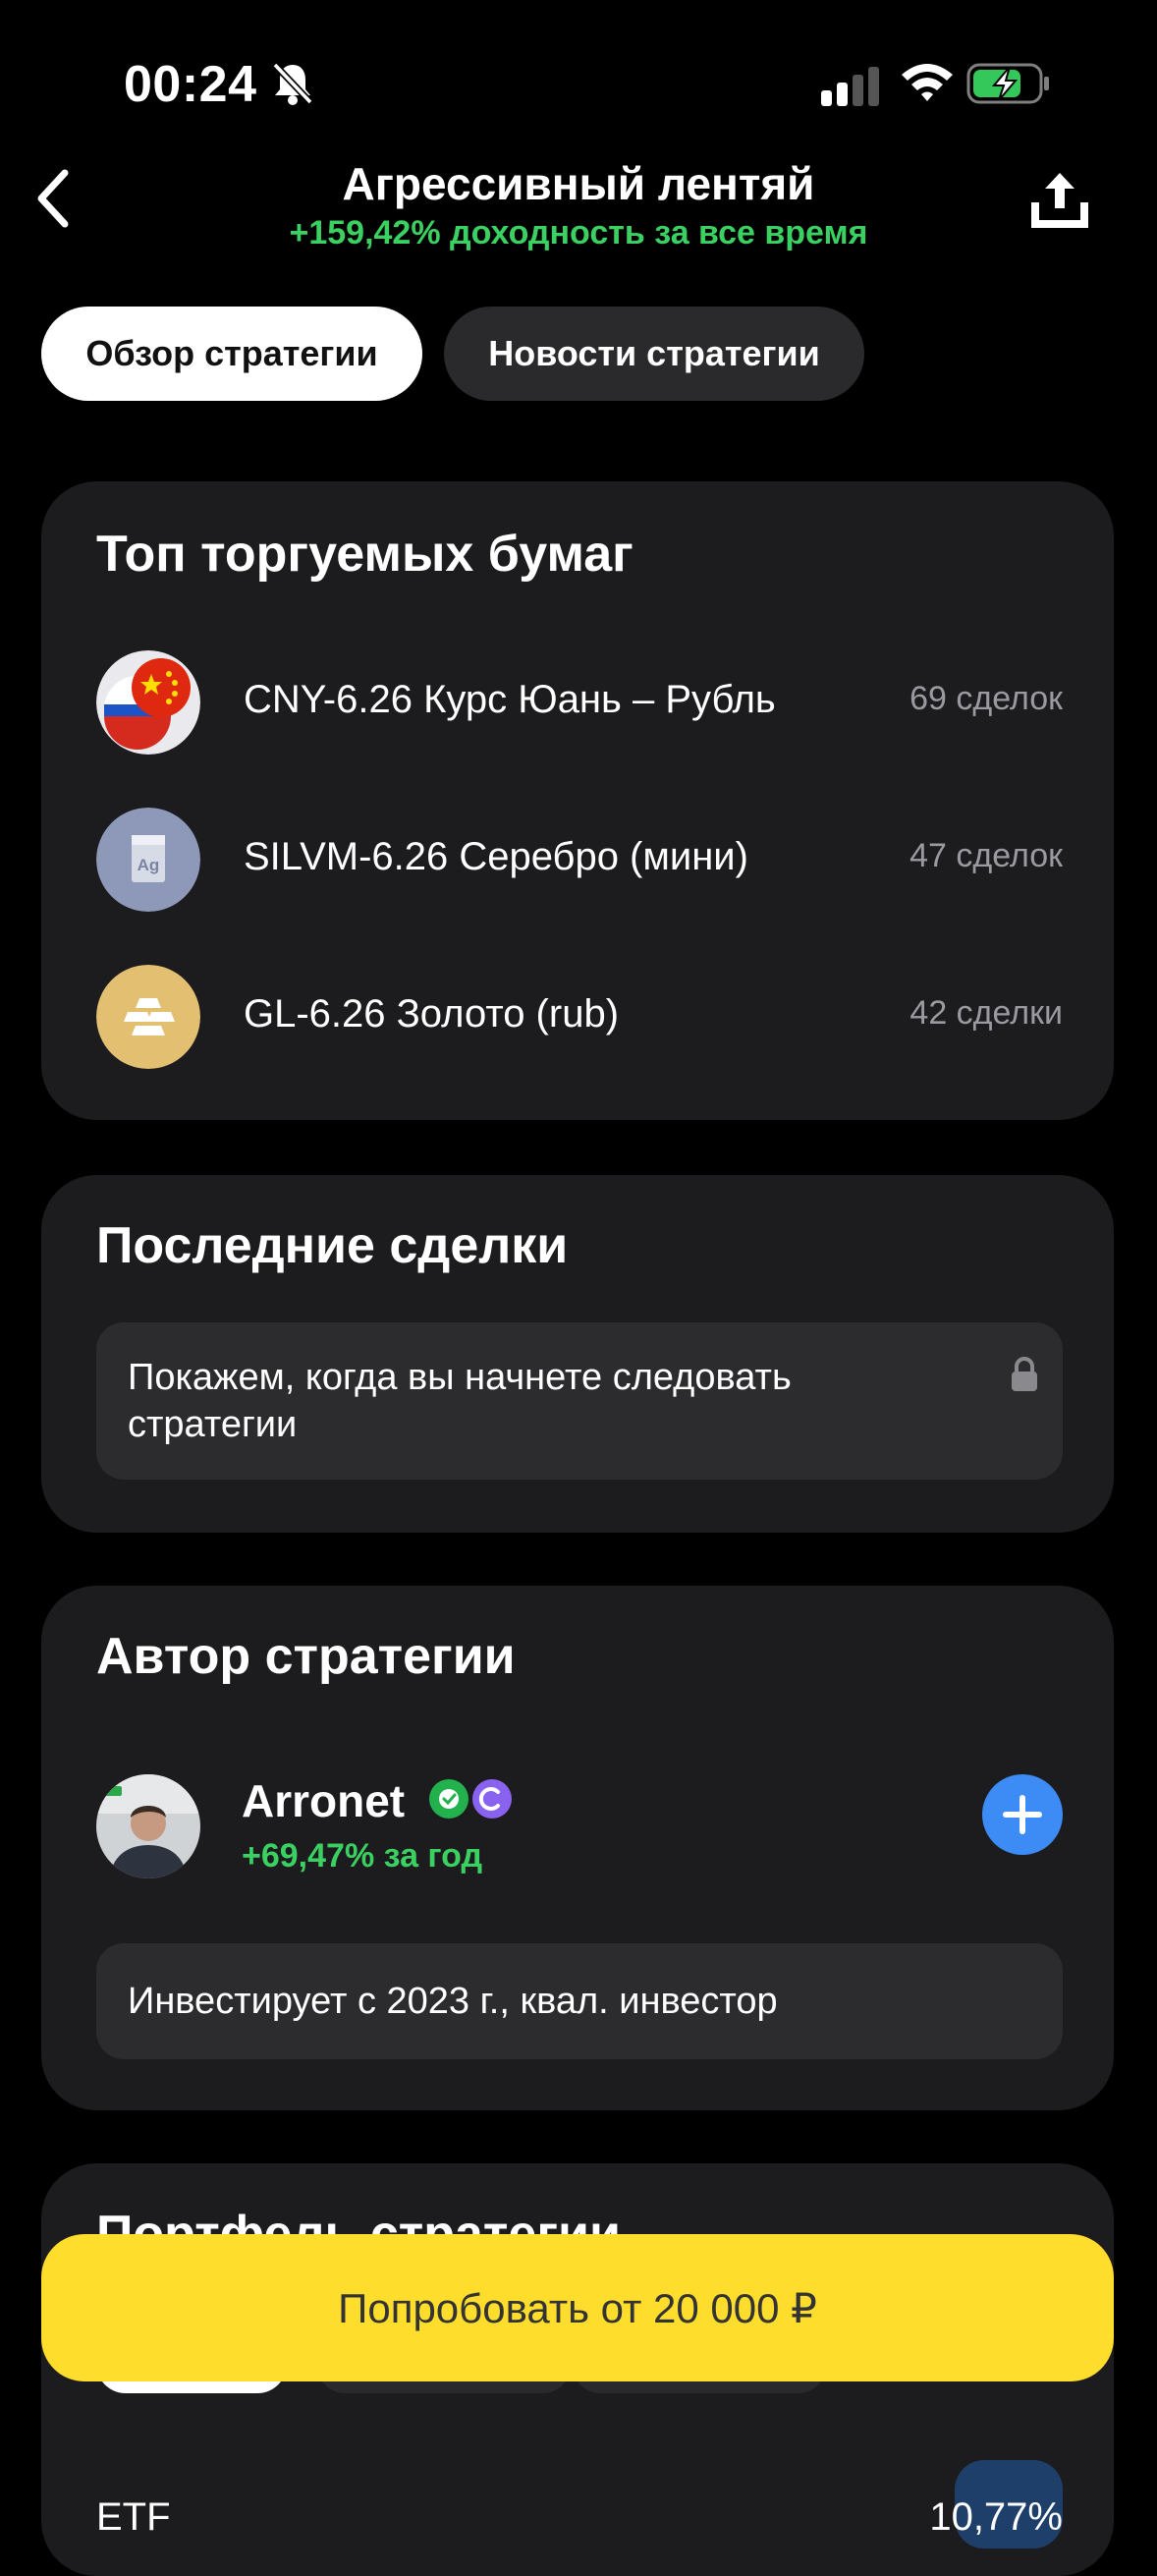  I want to click on svg-text: Ag, so click(149, 865).